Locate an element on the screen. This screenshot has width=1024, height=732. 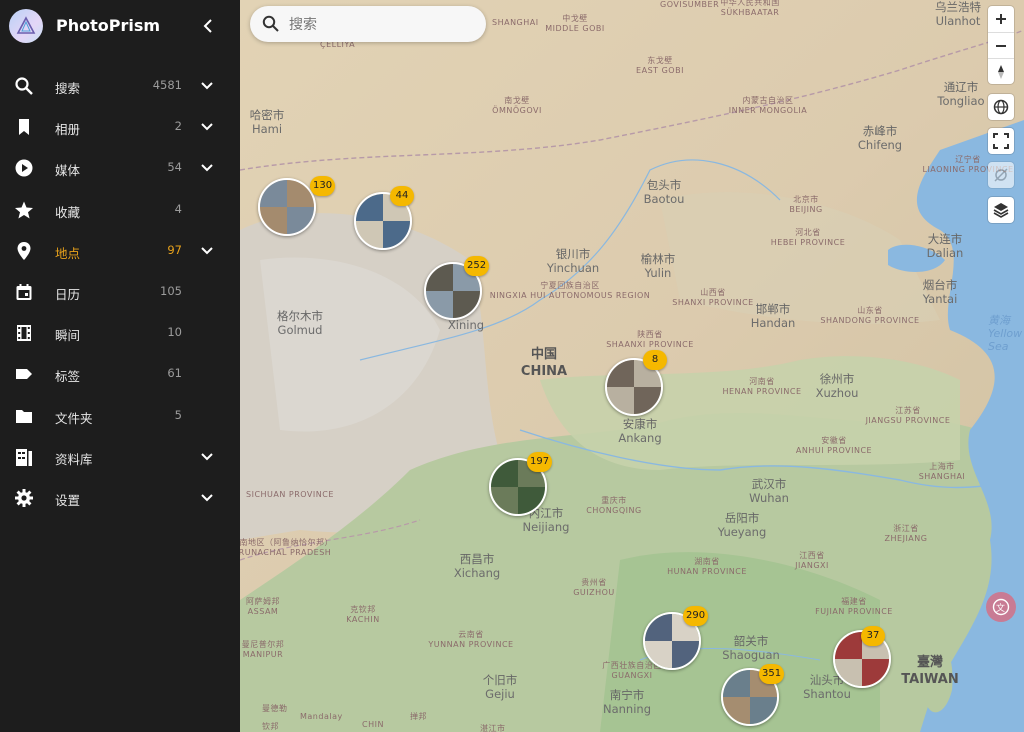
photo-cluster is located at coordinates (287, 207).